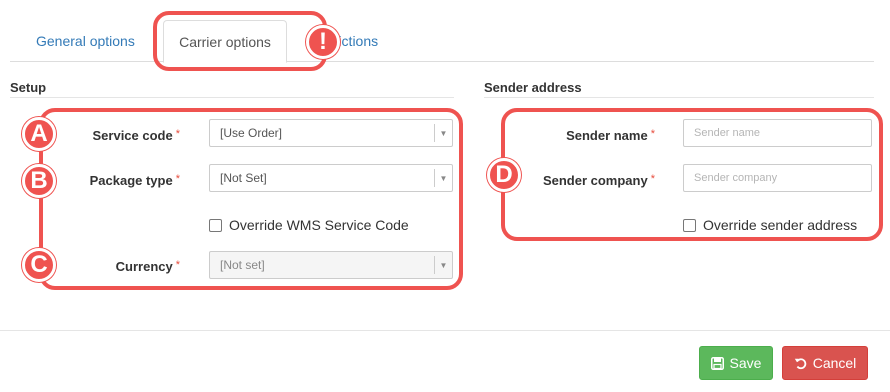  I want to click on cancel-button: Cancel, so click(825, 363).